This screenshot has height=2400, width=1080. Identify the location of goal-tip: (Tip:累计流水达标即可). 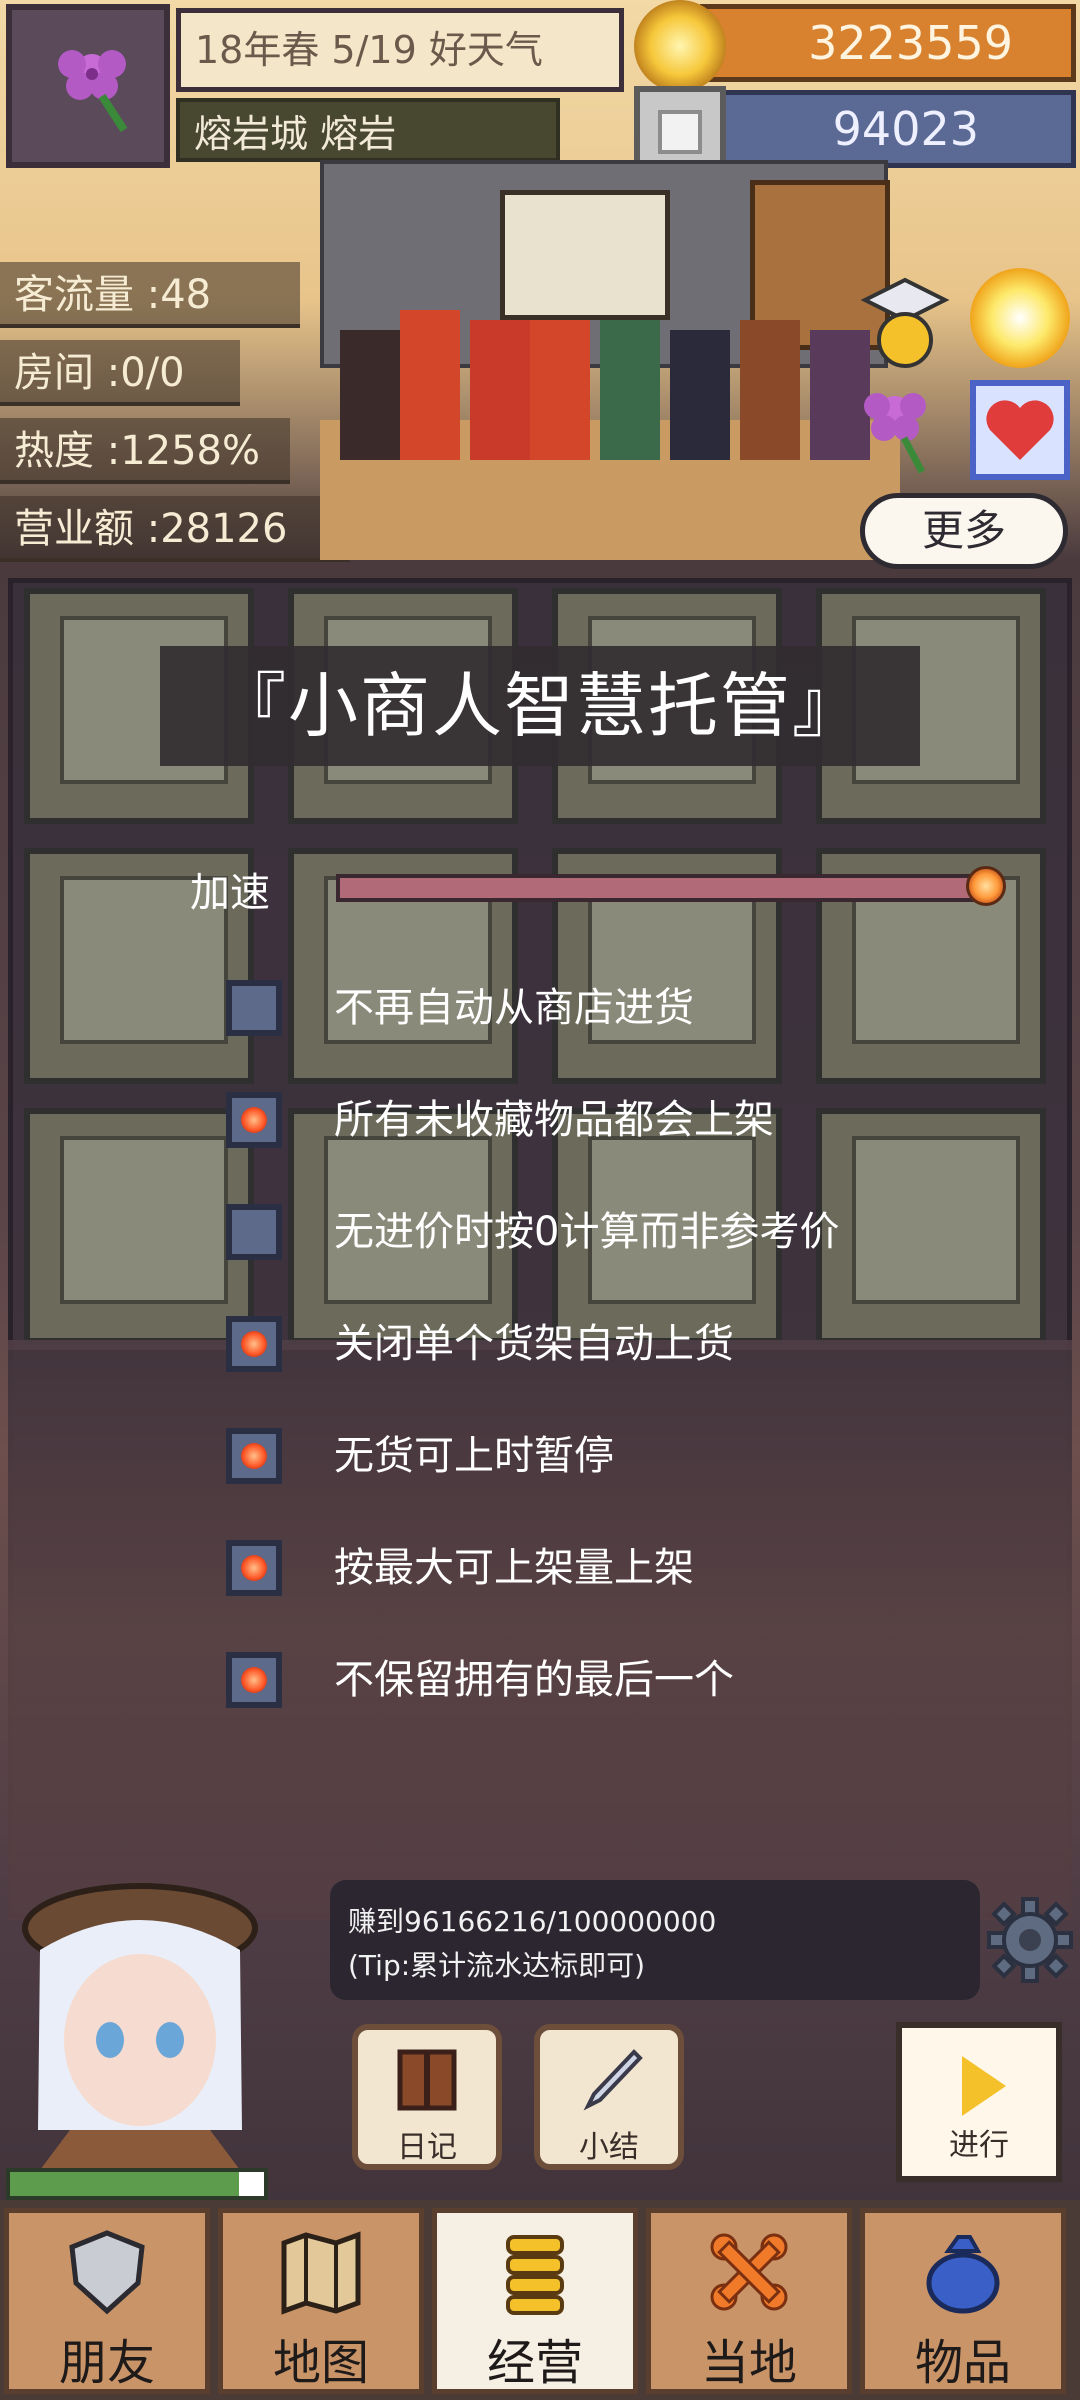
(497, 1965).